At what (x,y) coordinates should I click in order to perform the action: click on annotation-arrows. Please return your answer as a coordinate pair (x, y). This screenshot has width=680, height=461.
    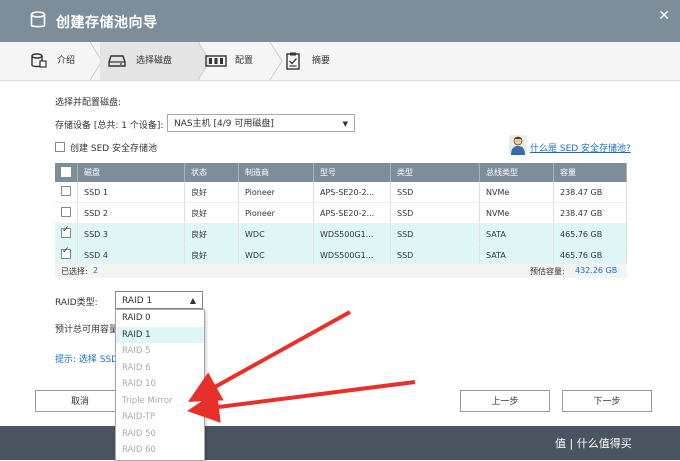
    Looking at the image, I should click on (301, 366).